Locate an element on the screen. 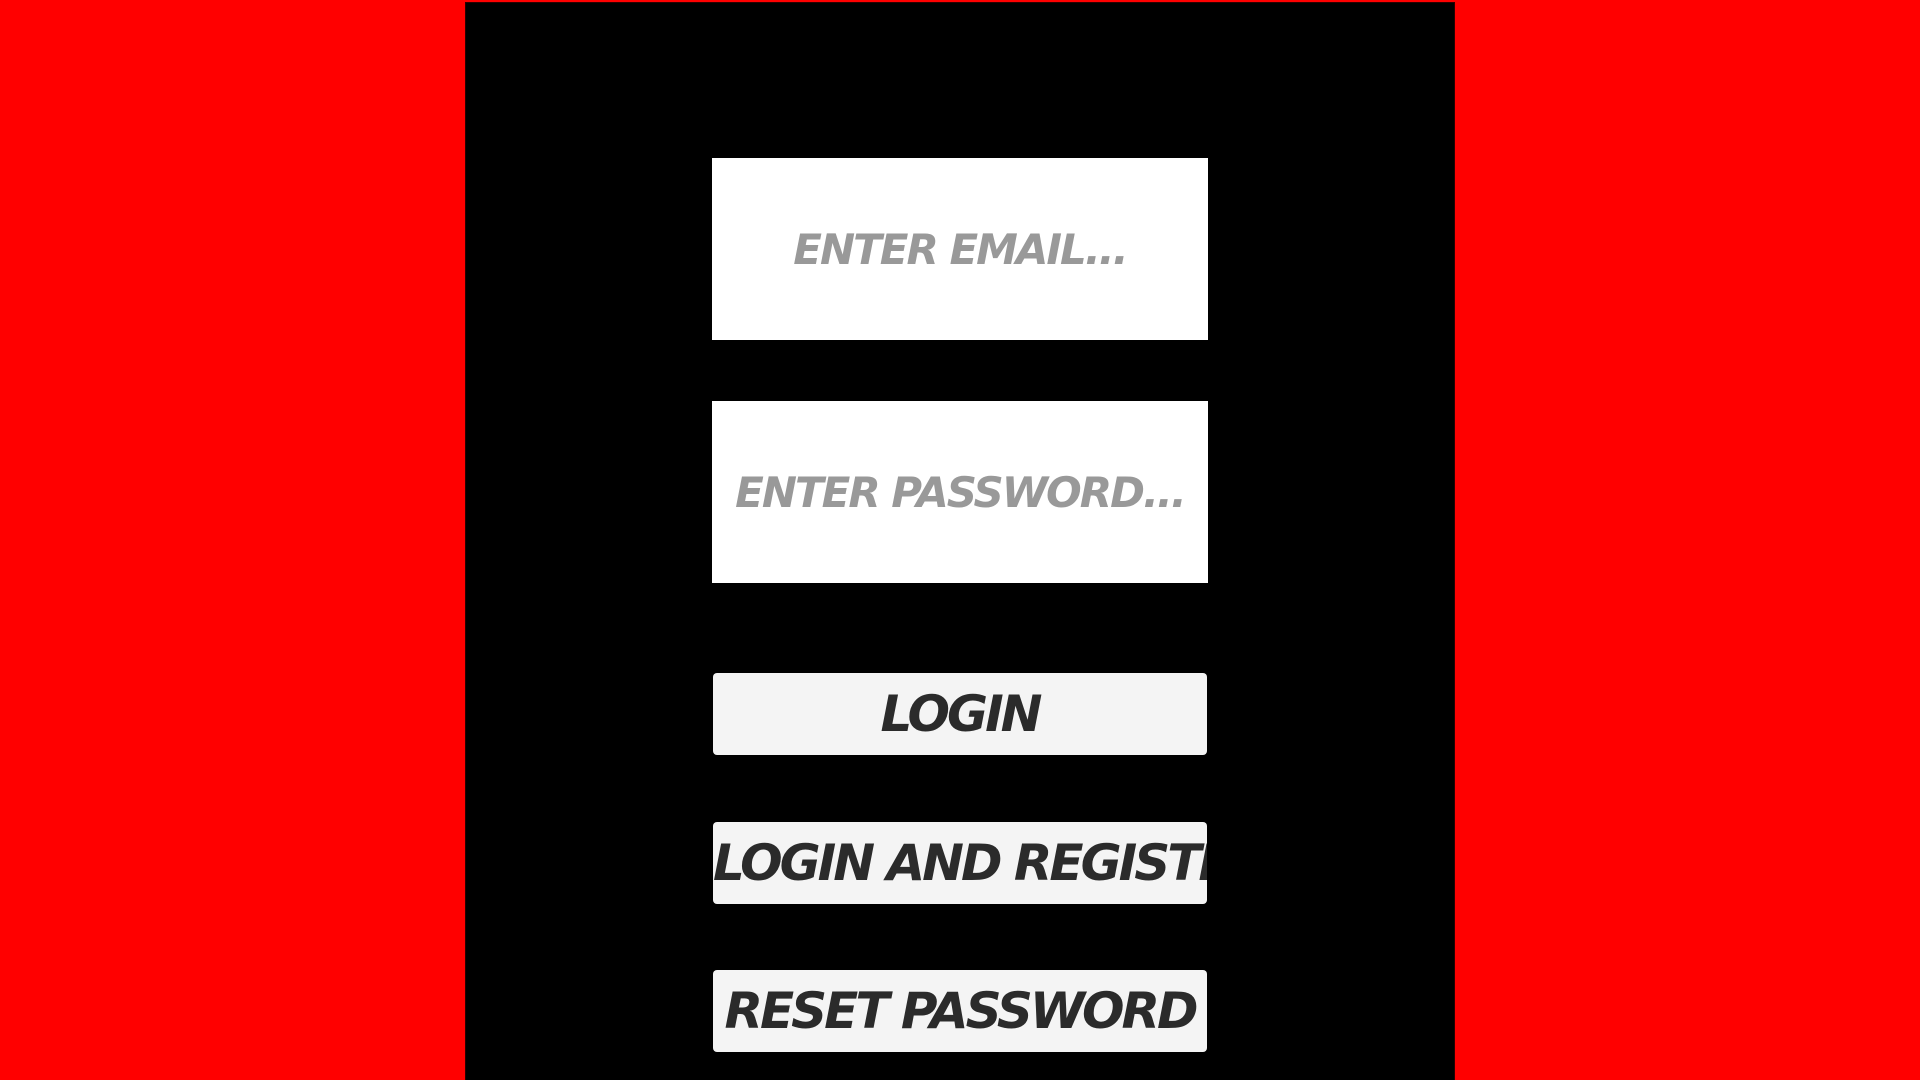  login-and-register-button: LOGIN AND REGISTER is located at coordinates (960, 863).